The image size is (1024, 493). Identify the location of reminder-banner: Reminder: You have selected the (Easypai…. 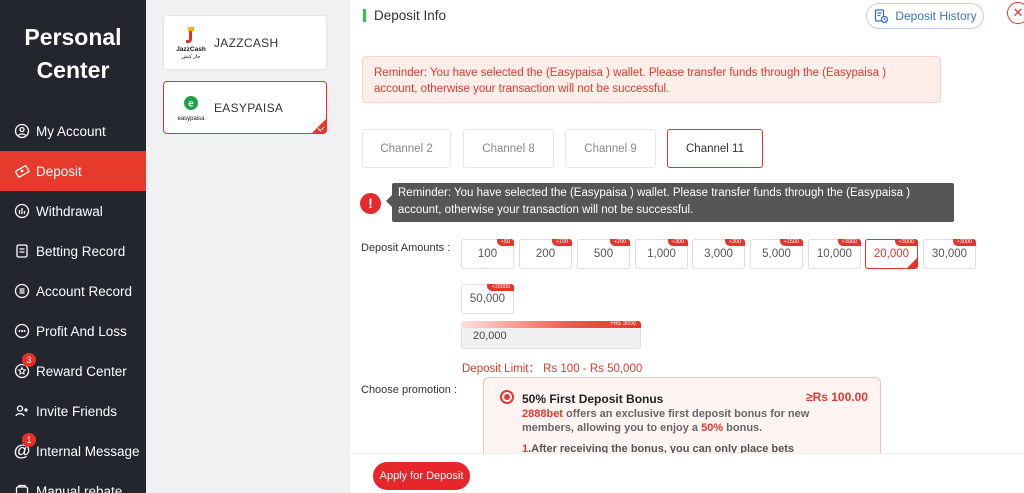
(651, 79).